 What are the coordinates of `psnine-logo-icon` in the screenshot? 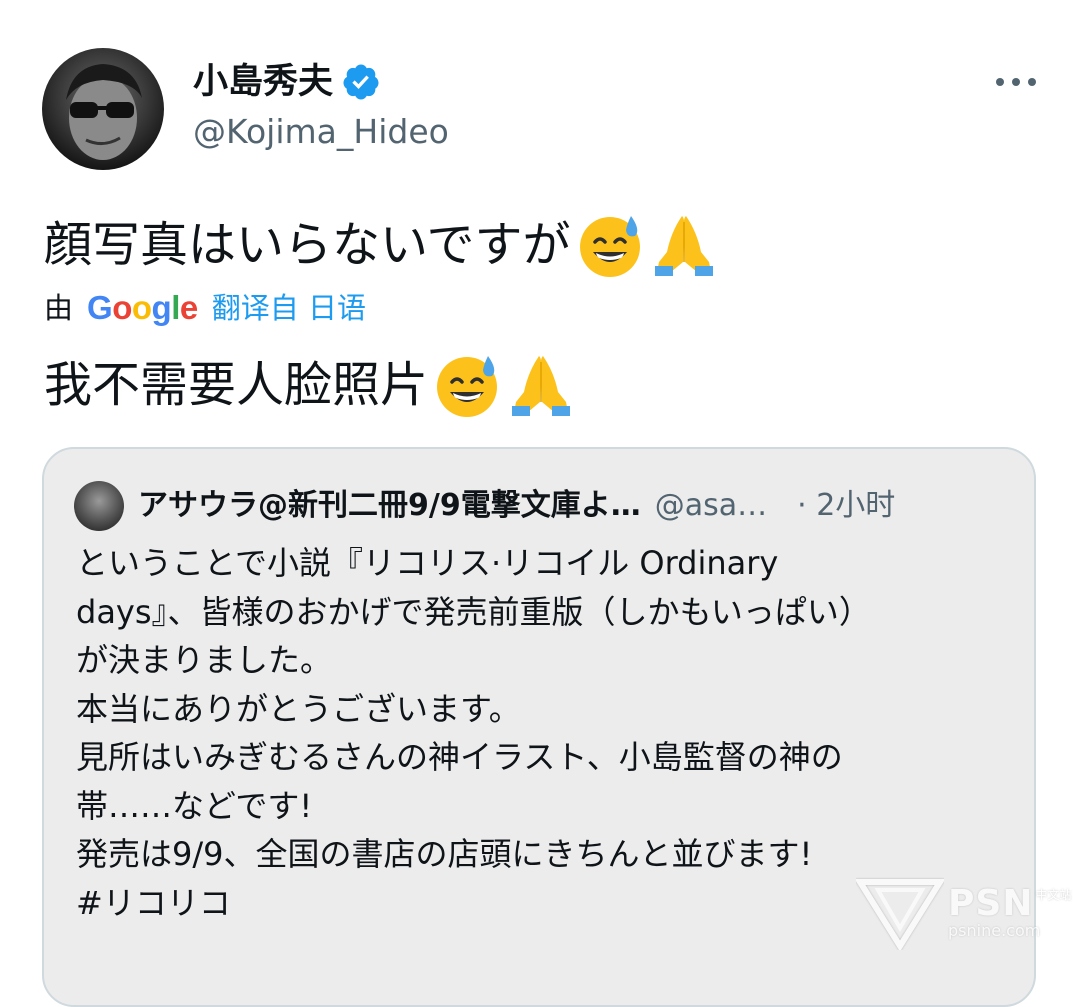 It's located at (900, 914).